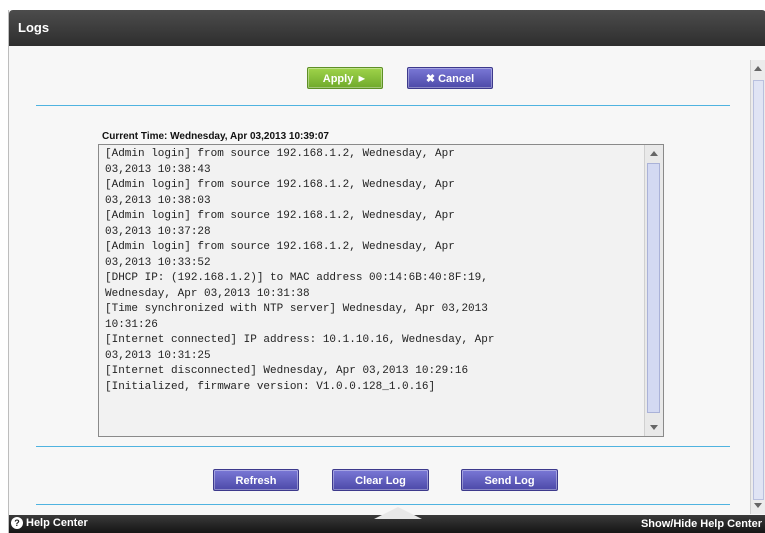 The width and height of the screenshot is (765, 533). I want to click on title-bar: Logs, so click(387, 28).